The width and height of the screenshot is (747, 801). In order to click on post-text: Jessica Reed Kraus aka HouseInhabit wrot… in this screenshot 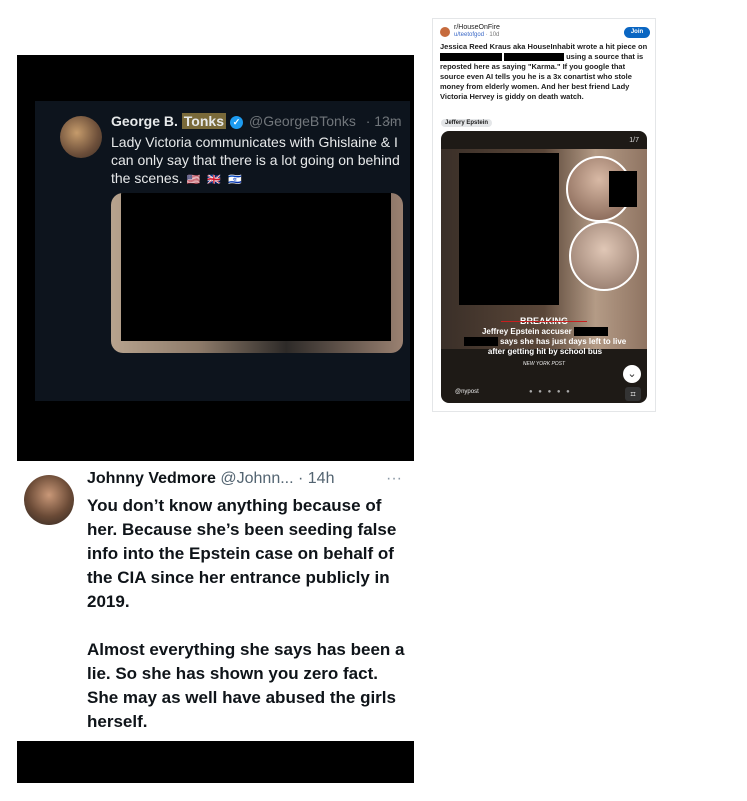, I will do `click(545, 72)`.